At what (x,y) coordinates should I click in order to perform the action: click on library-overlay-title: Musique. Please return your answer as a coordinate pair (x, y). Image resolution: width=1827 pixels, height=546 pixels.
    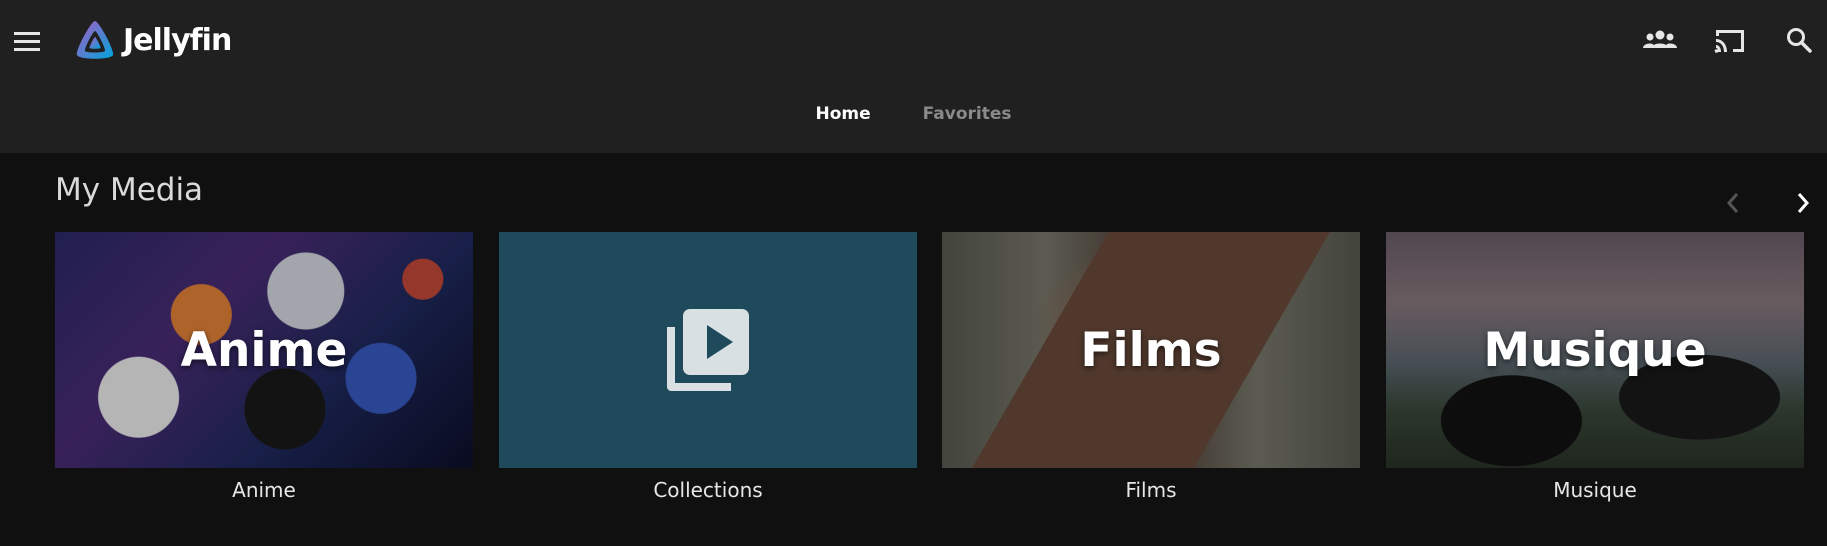
    Looking at the image, I should click on (1595, 350).